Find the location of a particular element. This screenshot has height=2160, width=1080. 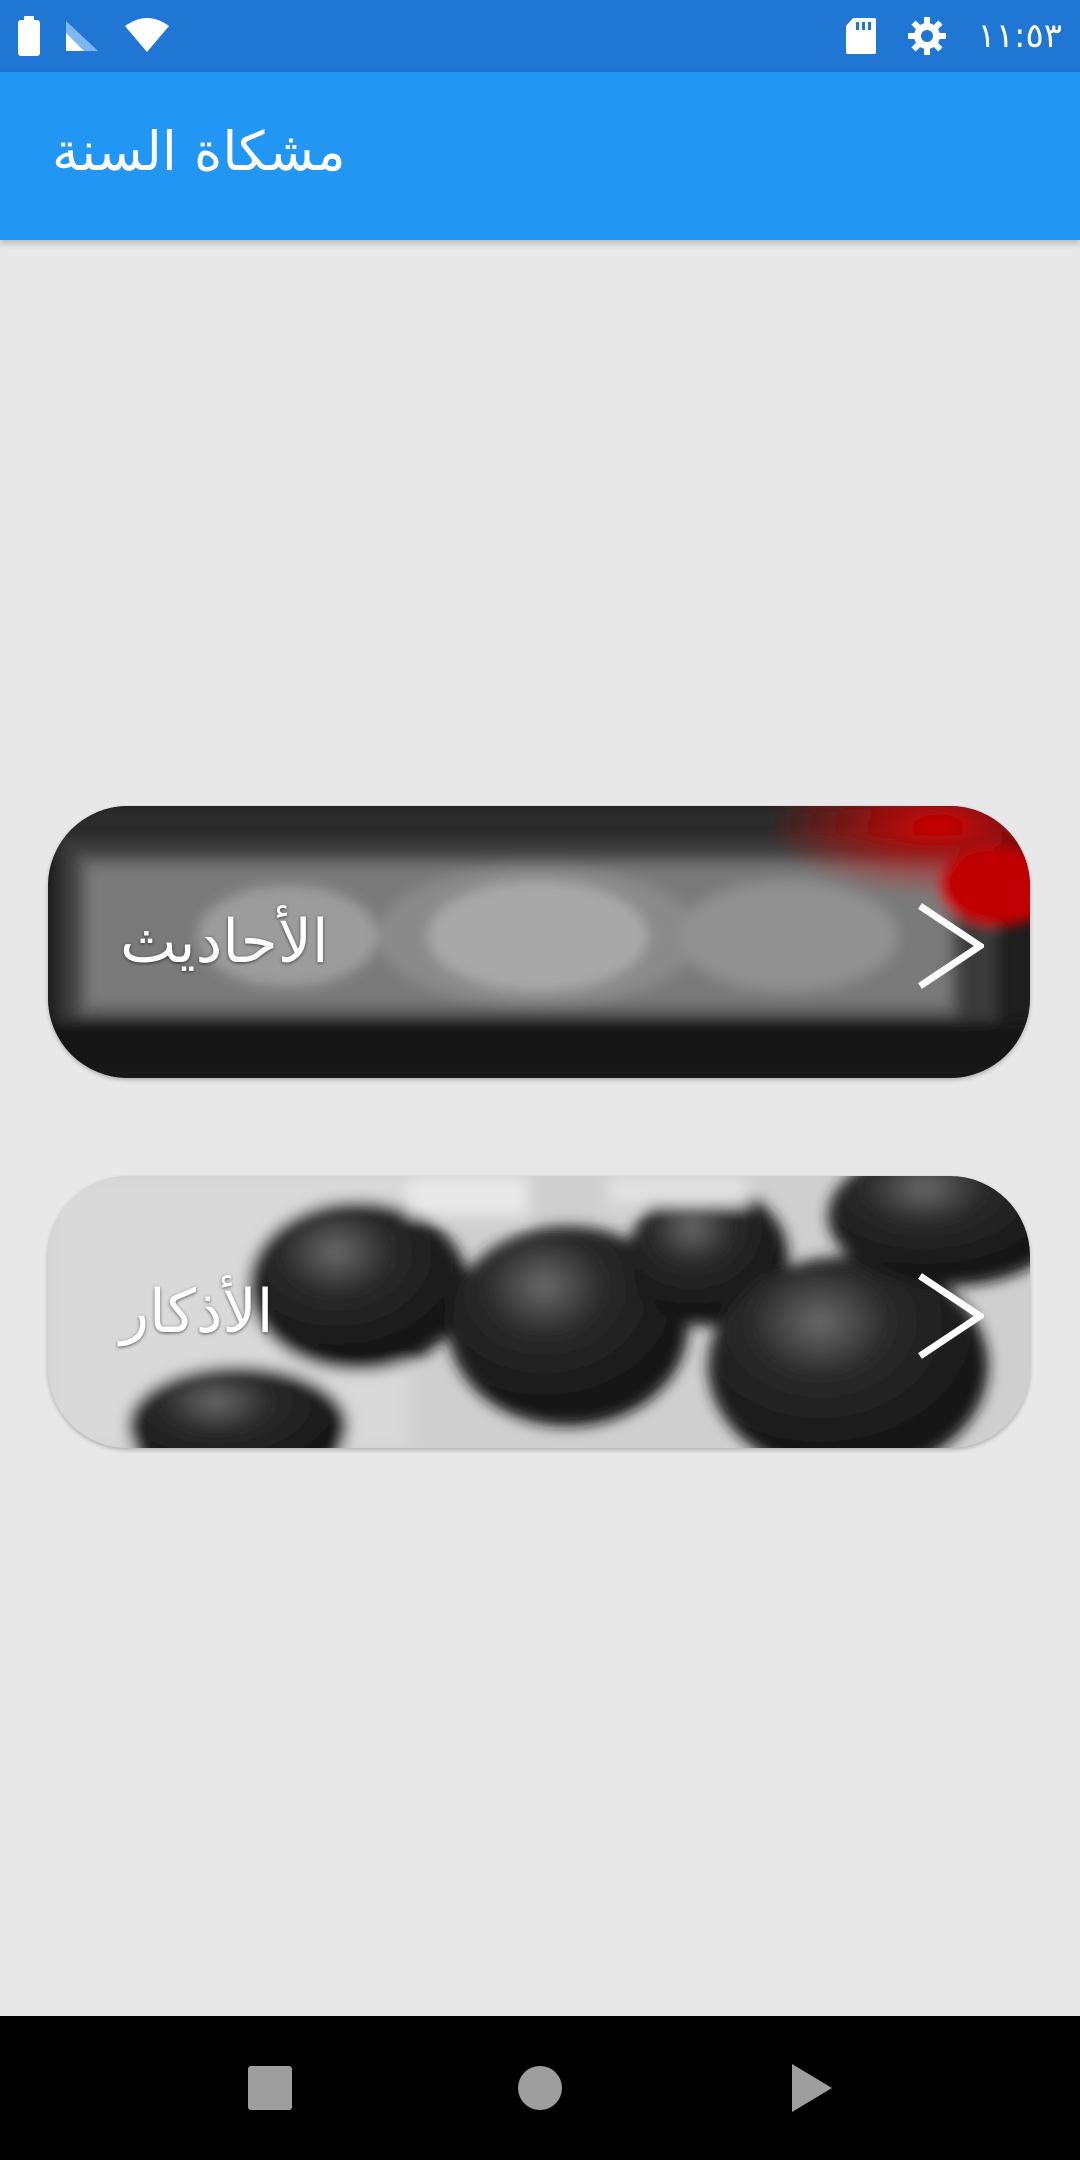

signal-icon is located at coordinates (82, 36).